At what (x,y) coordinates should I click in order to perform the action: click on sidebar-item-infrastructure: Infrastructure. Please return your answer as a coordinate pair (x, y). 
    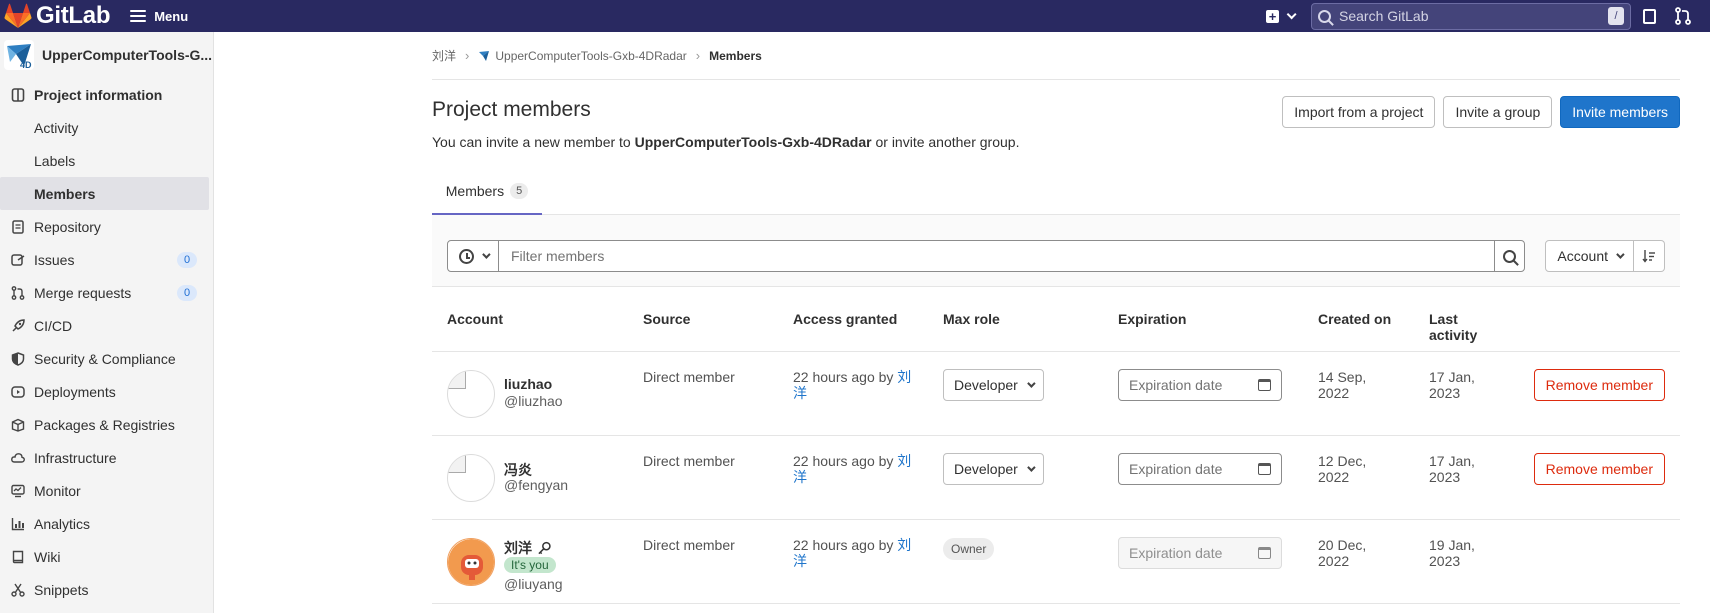
    Looking at the image, I should click on (106, 457).